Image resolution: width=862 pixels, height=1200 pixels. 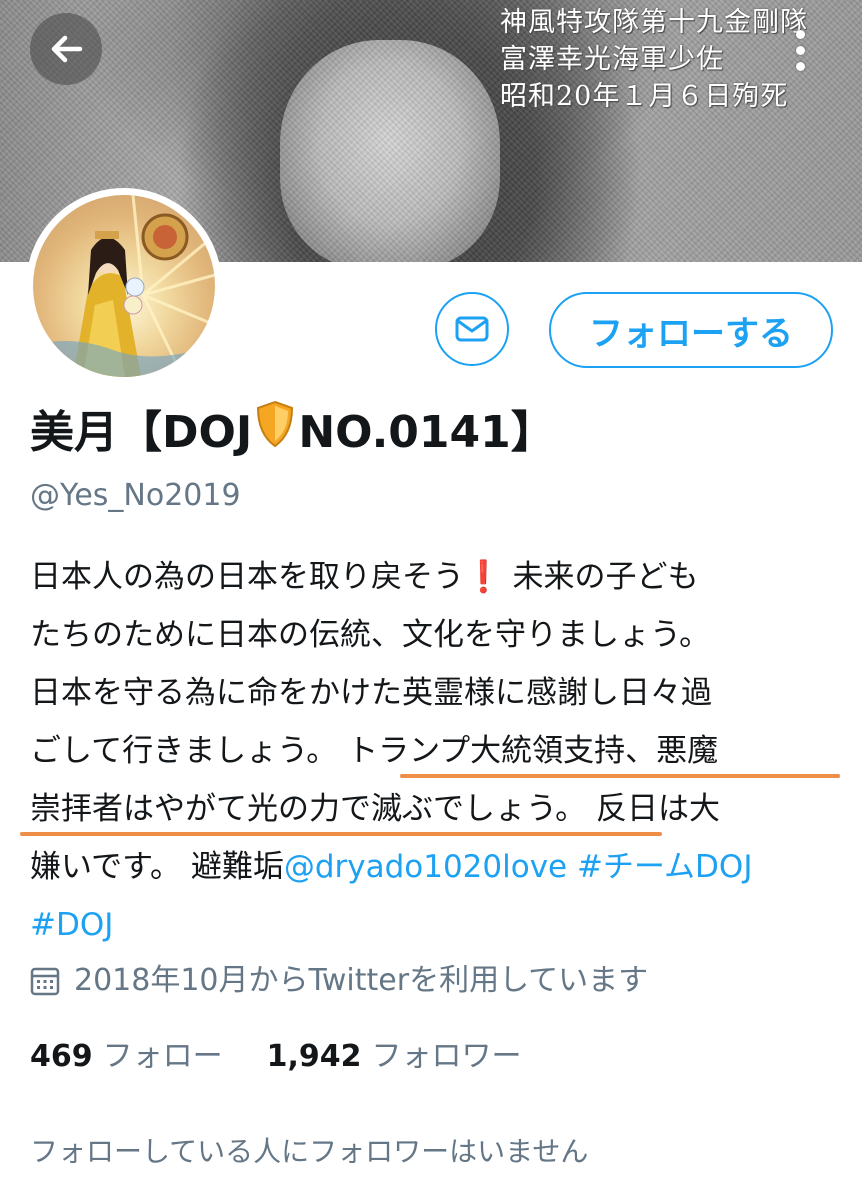 What do you see at coordinates (430, 809) in the screenshot?
I see `bio-line: 崇拝者はやがて光の力で滅ぶでしょう。 反日は大` at bounding box center [430, 809].